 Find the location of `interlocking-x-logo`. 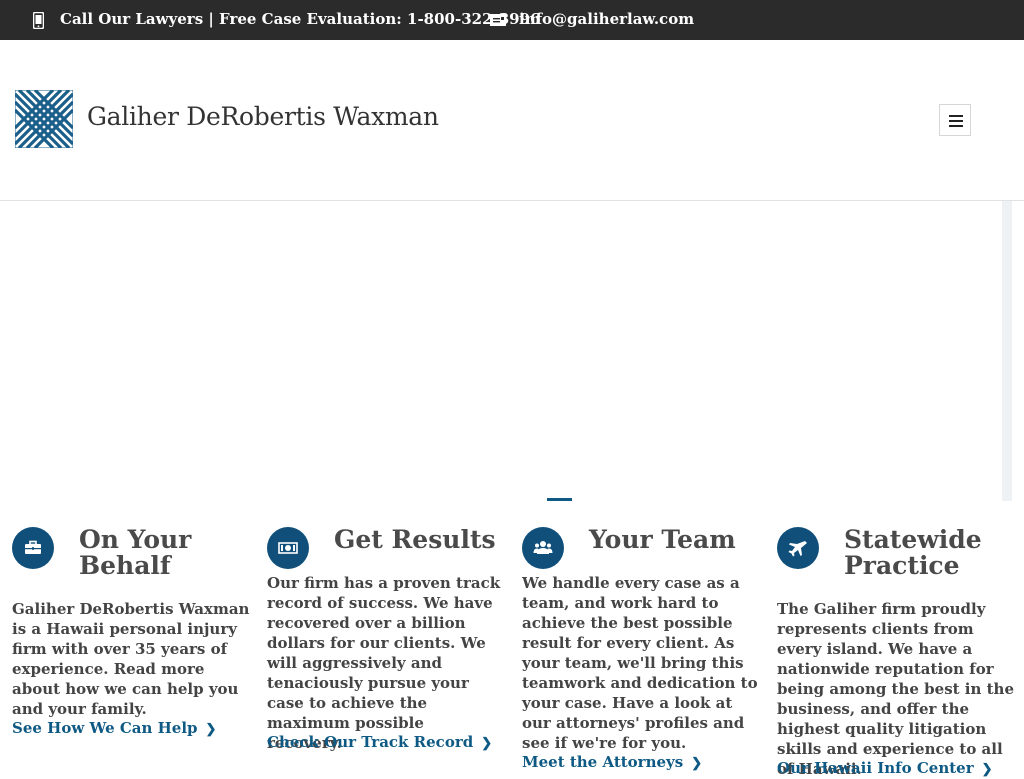

interlocking-x-logo is located at coordinates (44, 119).